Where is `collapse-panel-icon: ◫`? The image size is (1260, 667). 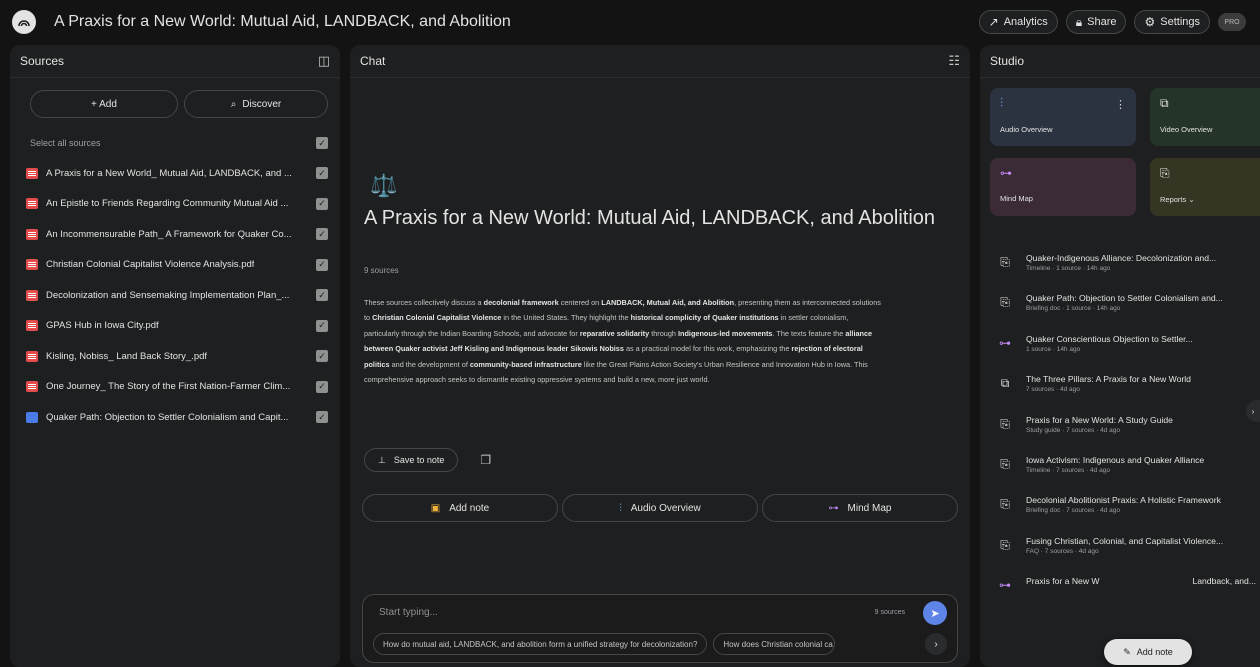 collapse-panel-icon: ◫ is located at coordinates (324, 61).